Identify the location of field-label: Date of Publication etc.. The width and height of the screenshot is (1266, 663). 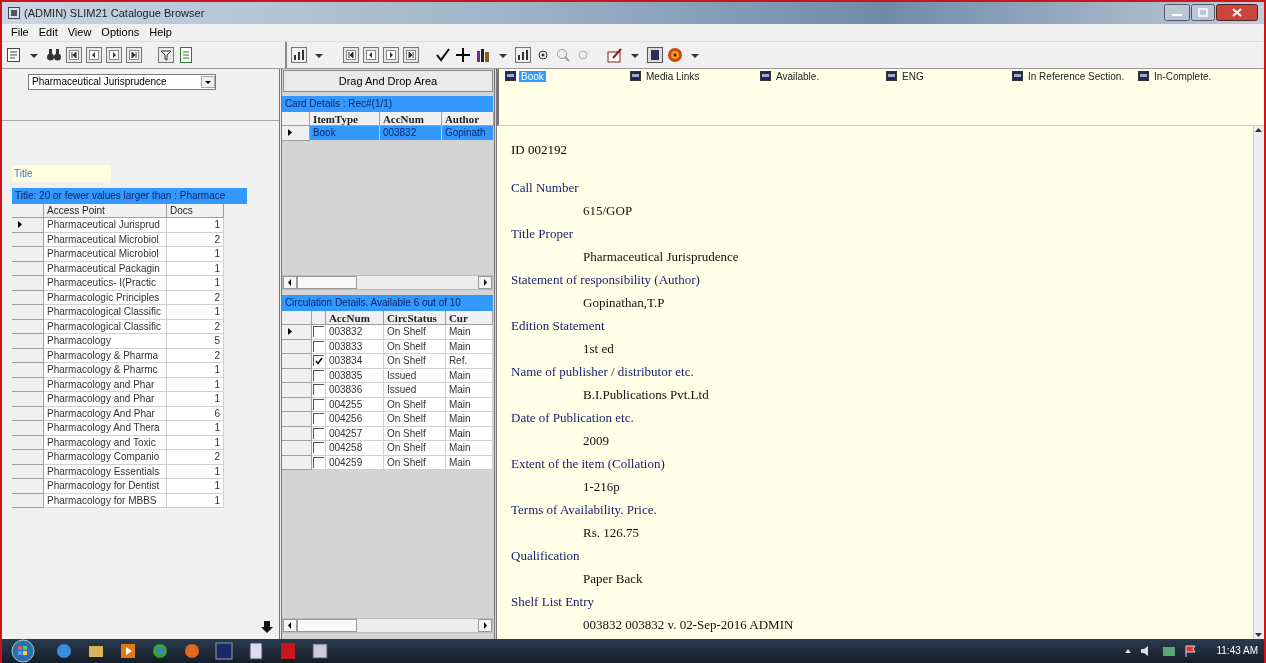
(573, 417).